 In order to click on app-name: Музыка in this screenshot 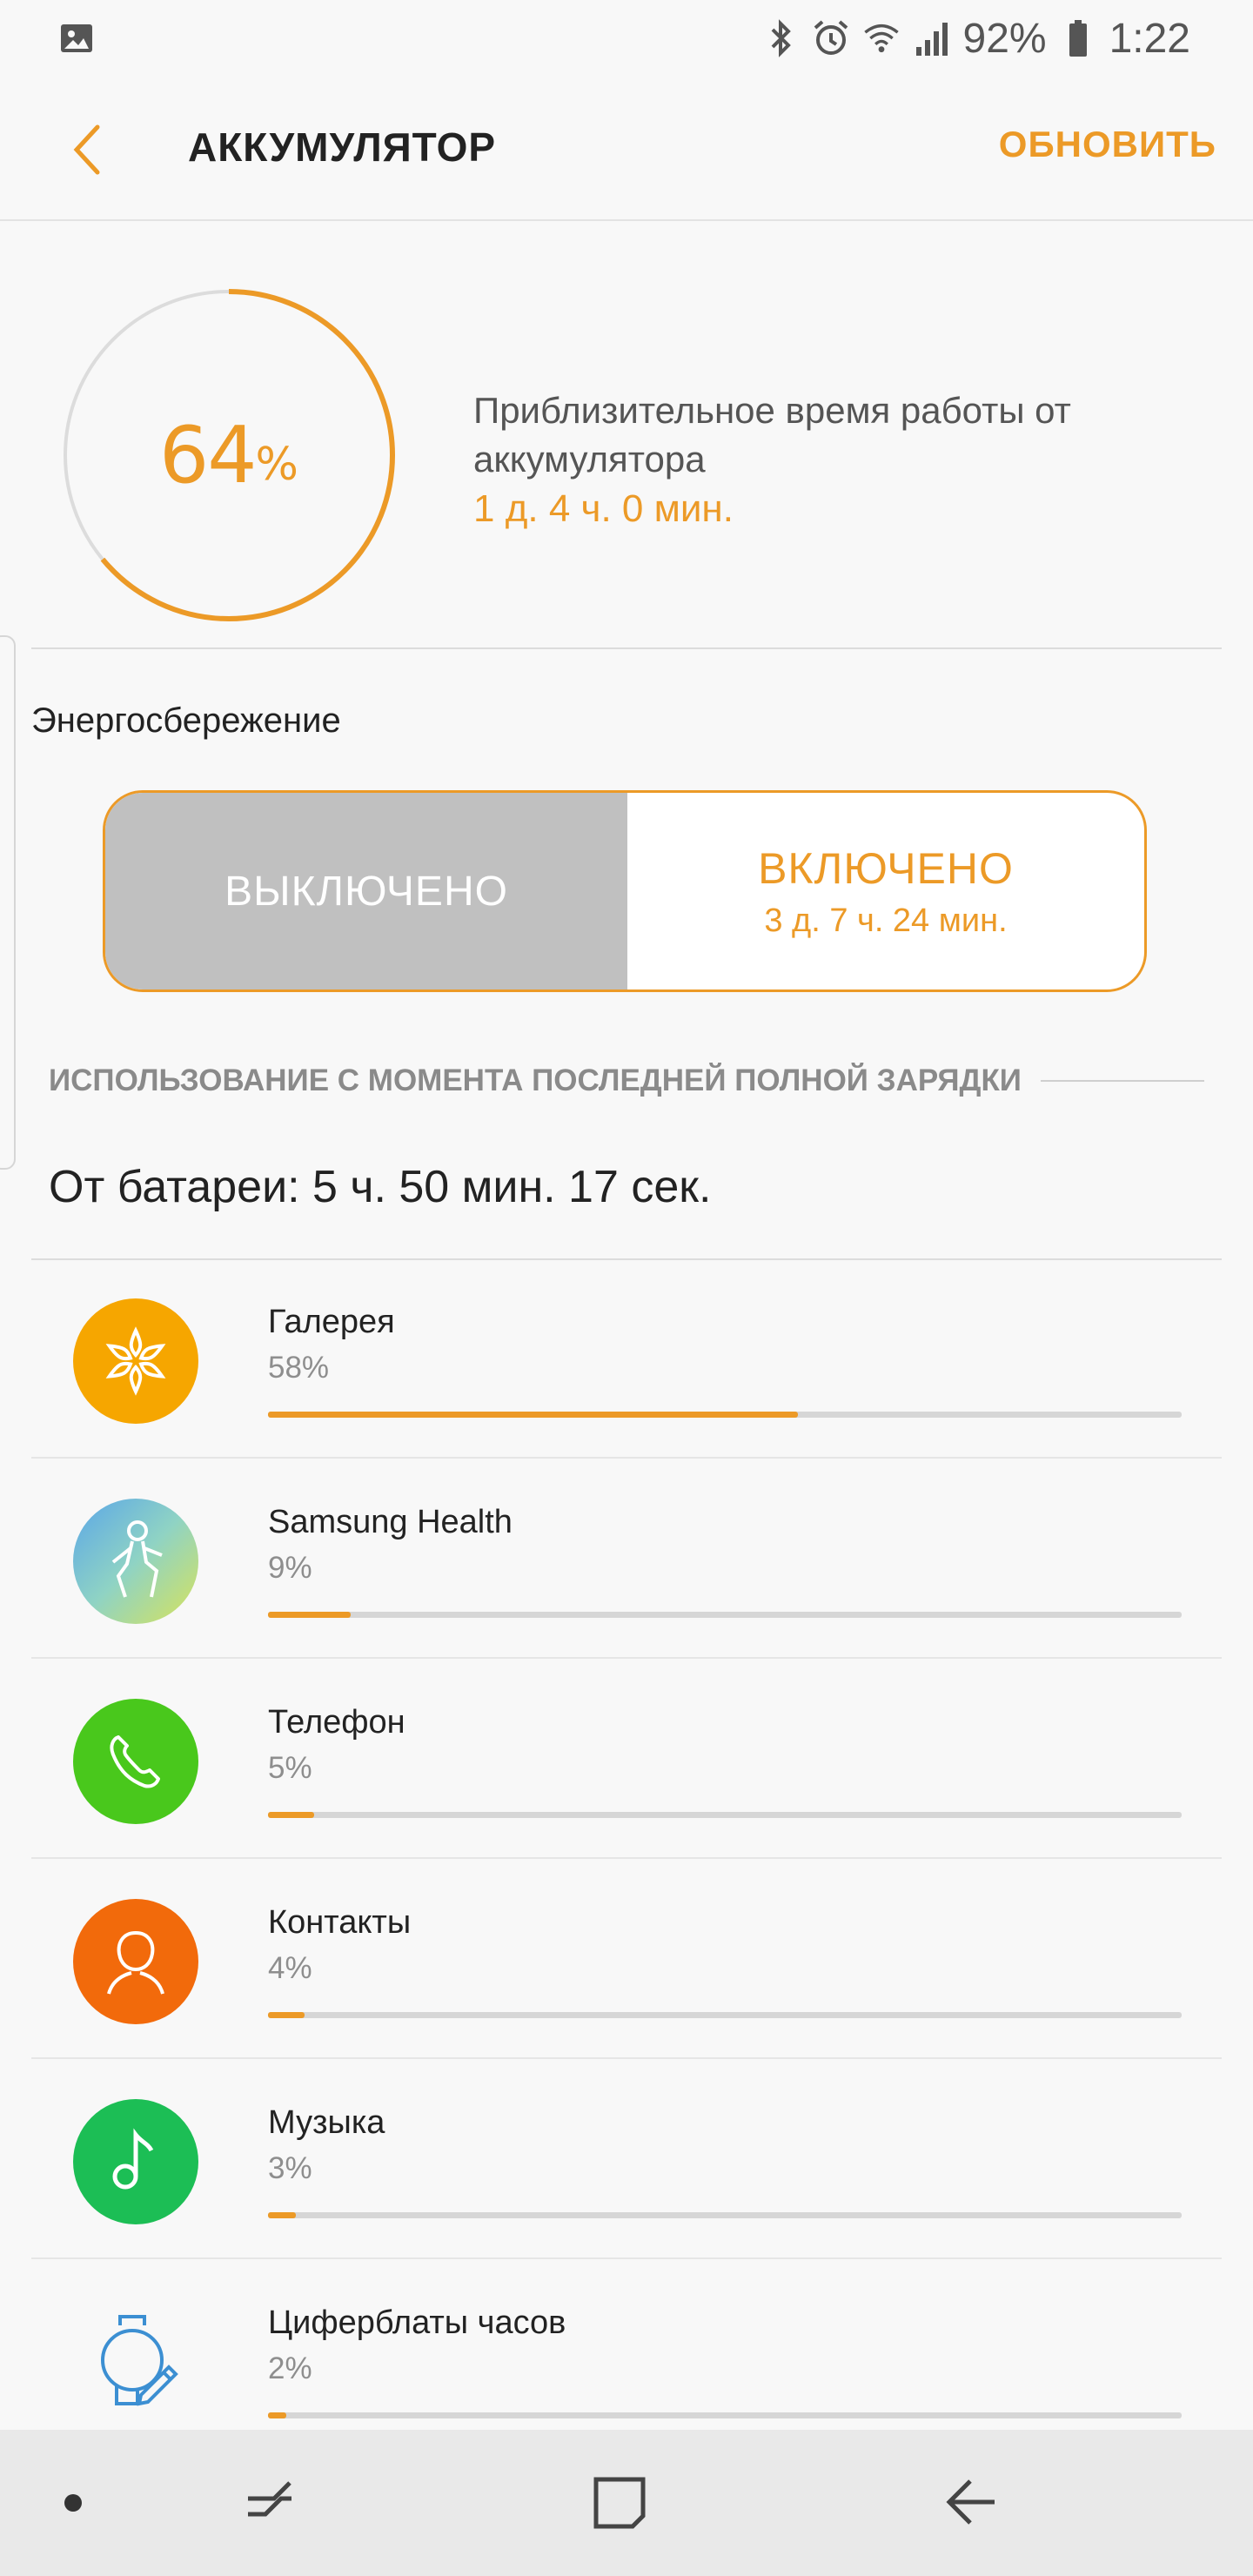, I will do `click(326, 2122)`.